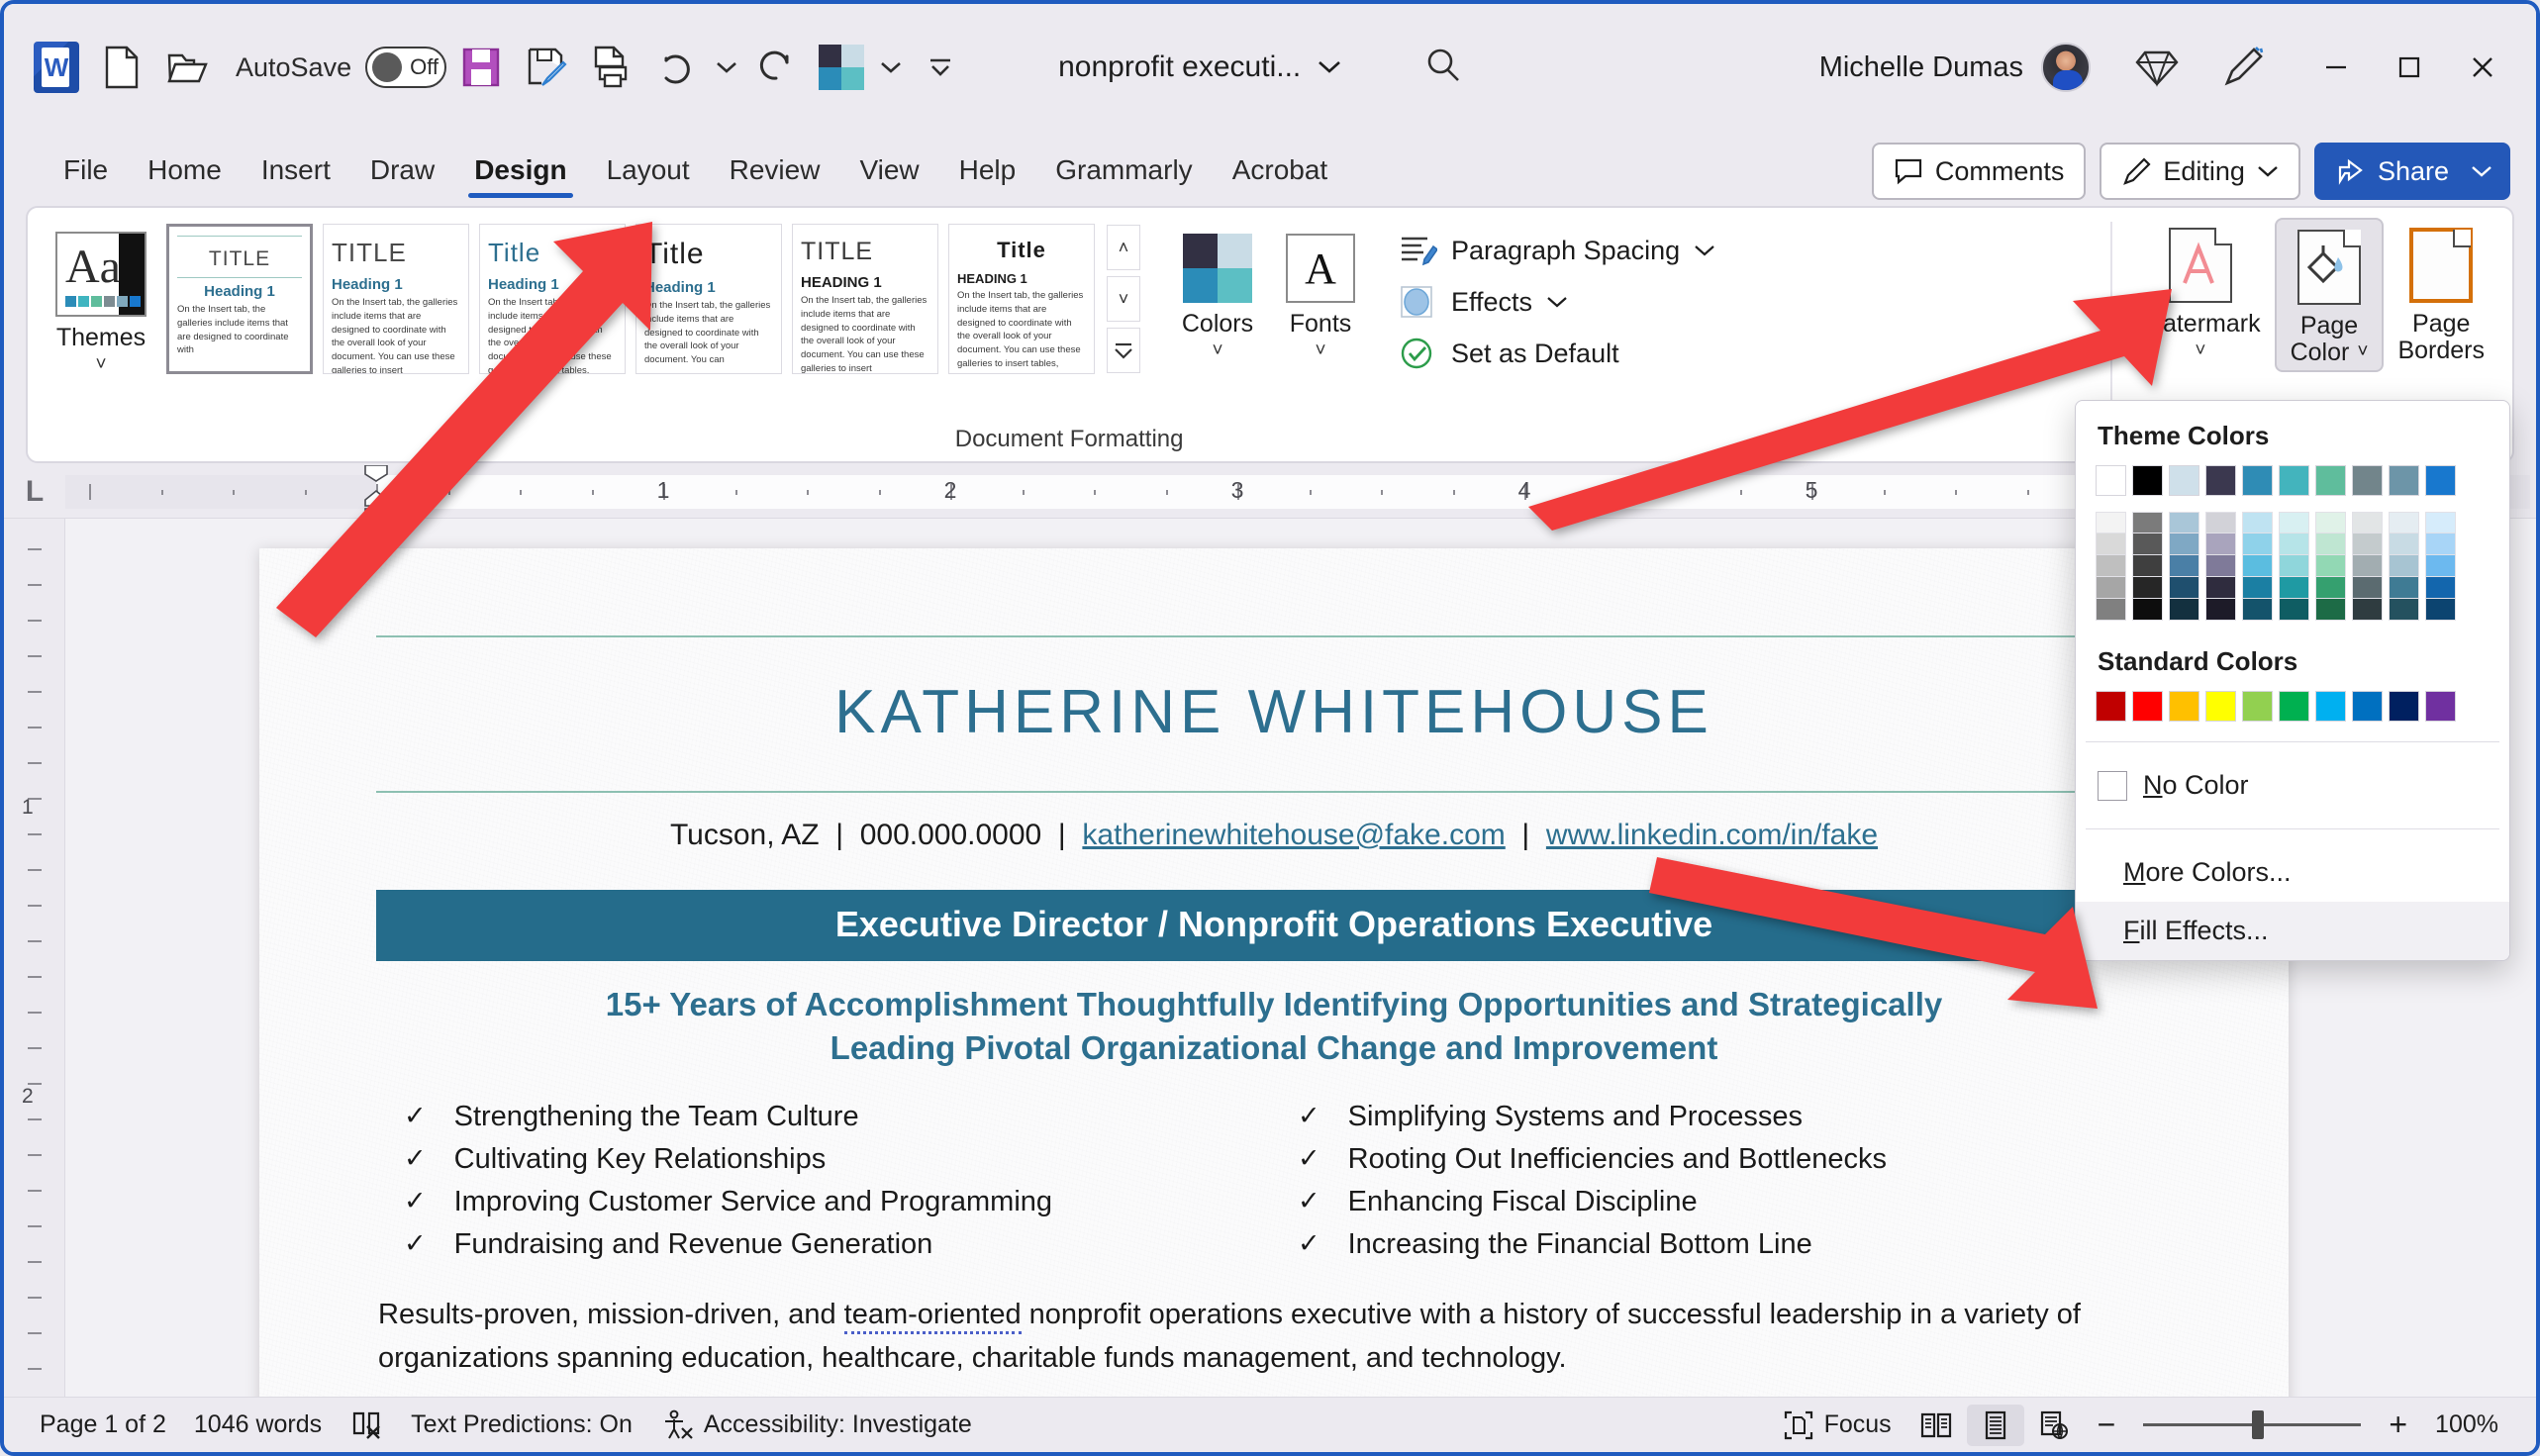 This screenshot has height=1456, width=2540. Describe the element at coordinates (841, 67) in the screenshot. I see `theme-colors-swatch-icon` at that location.